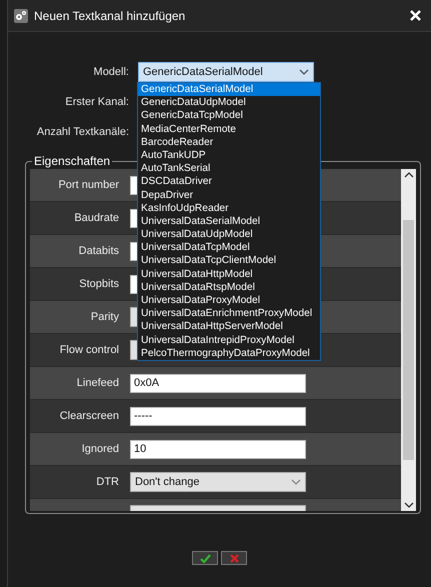 The image size is (431, 587). What do you see at coordinates (229, 287) in the screenshot?
I see `dropdown-option: UniversalDataRtspModel` at bounding box center [229, 287].